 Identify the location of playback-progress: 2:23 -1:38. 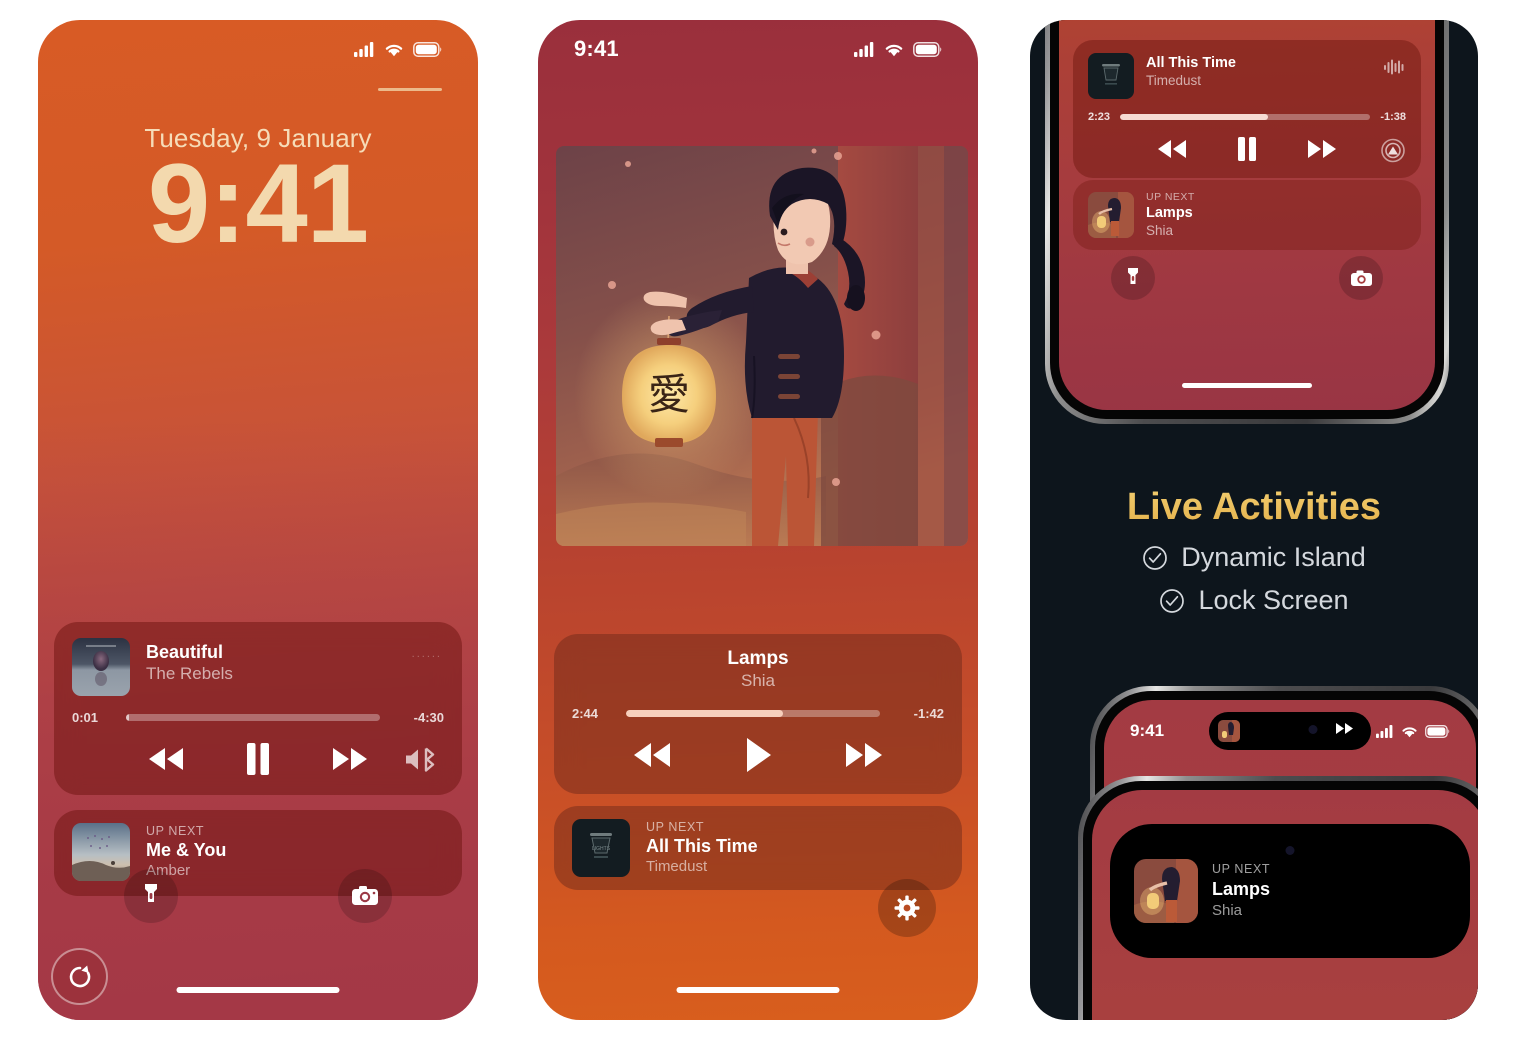
(1247, 117).